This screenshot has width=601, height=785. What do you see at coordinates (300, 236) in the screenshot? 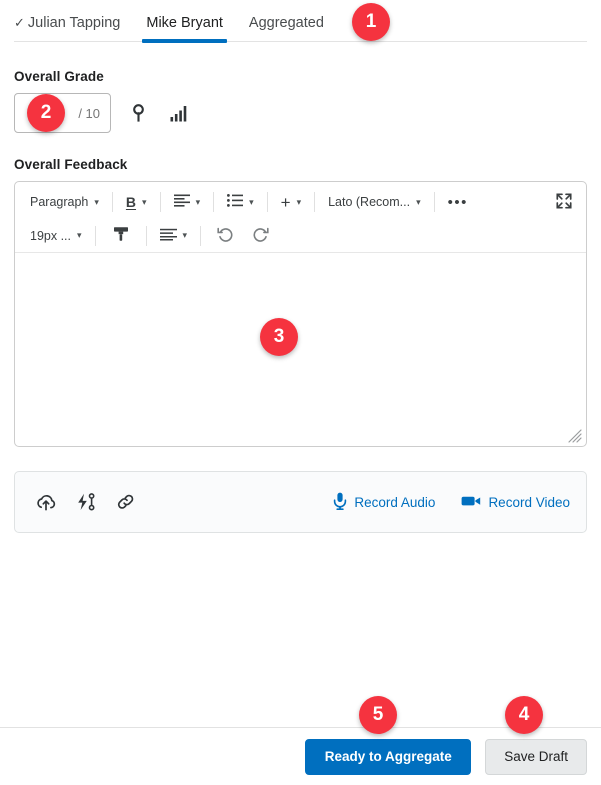
I see `editor-toolbar-row-2: 19px ... ▾ ▾` at bounding box center [300, 236].